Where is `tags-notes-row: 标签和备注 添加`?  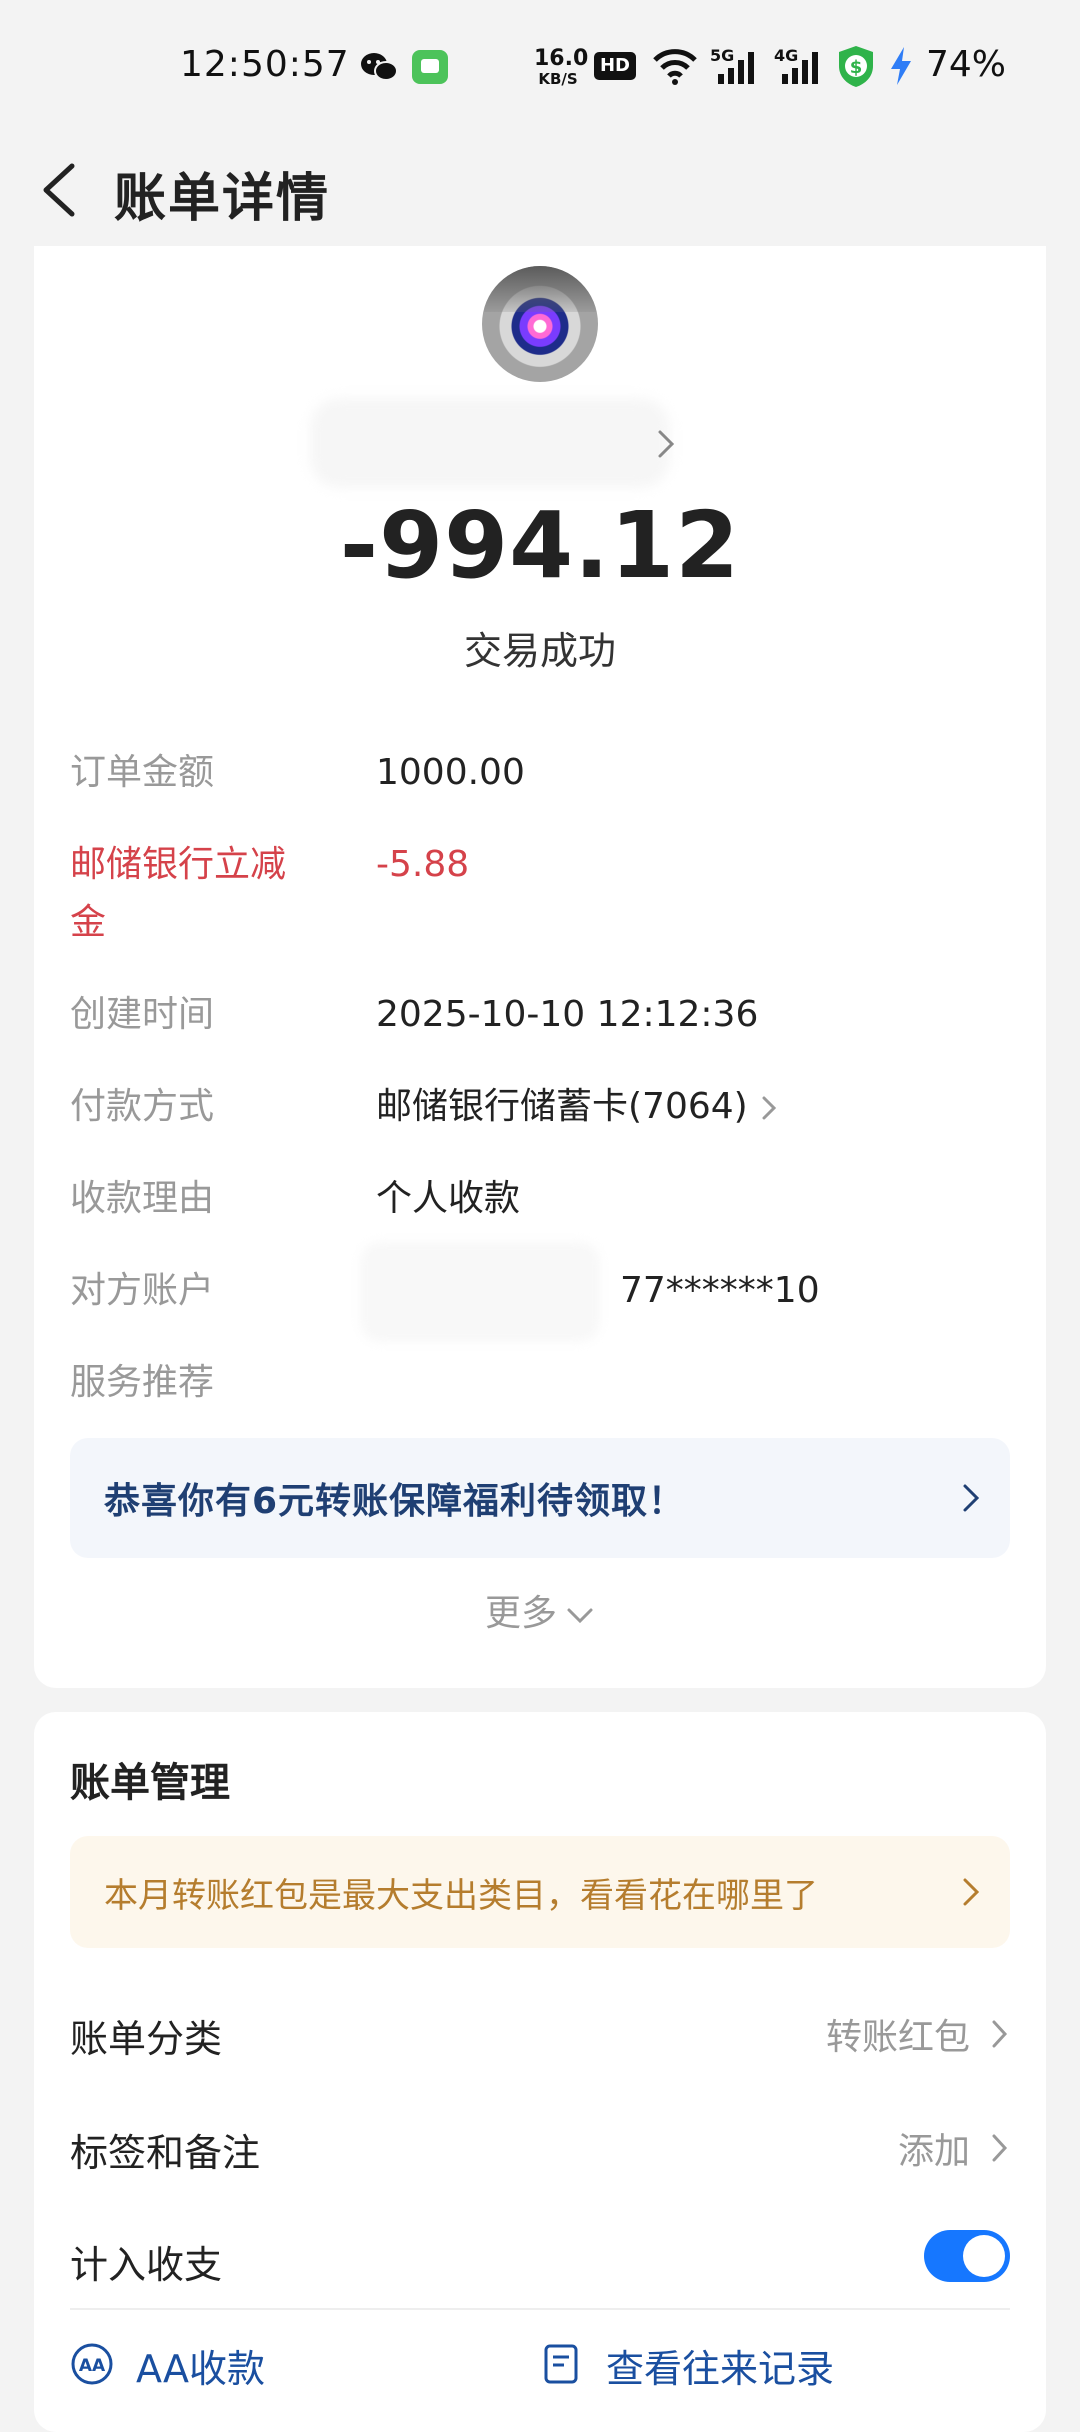 tags-notes-row: 标签和备注 添加 is located at coordinates (540, 2148).